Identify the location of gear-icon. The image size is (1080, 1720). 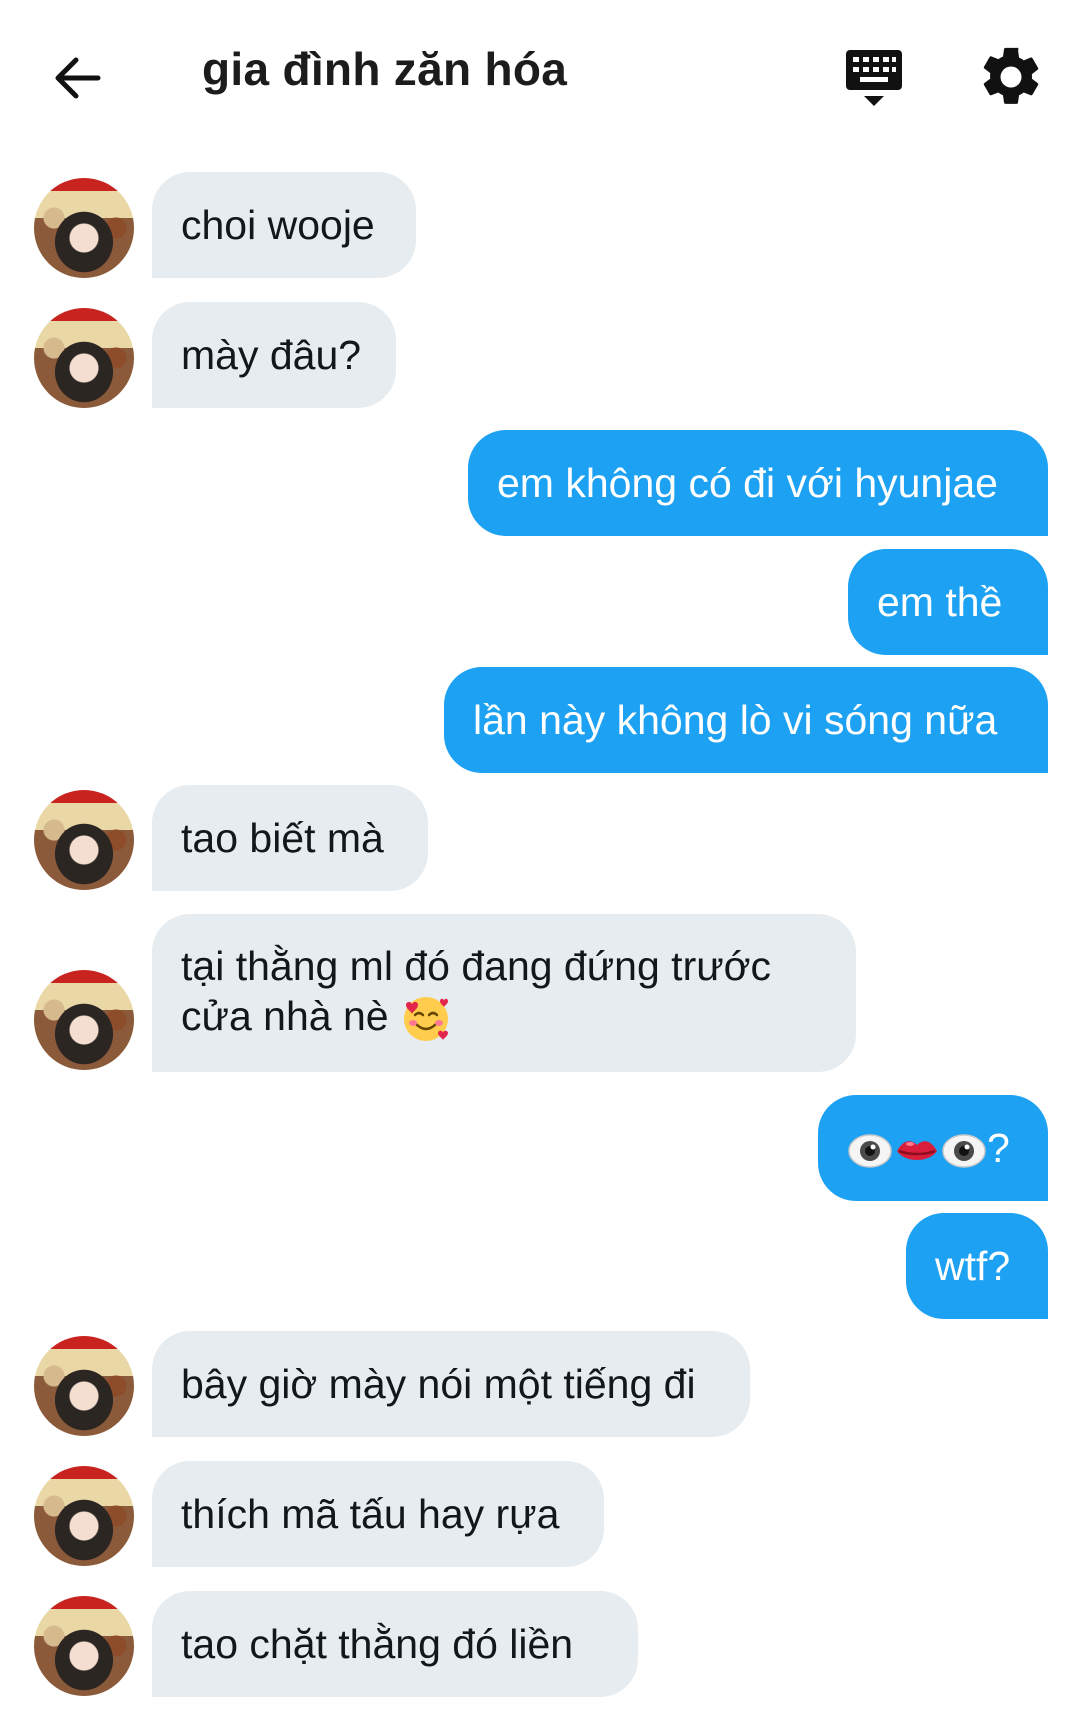
(1011, 75).